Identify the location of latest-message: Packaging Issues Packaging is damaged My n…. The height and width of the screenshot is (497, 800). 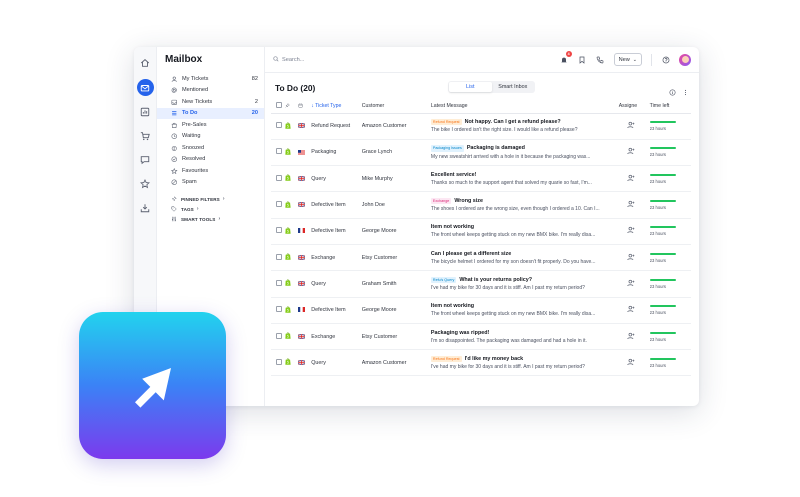
(524, 153).